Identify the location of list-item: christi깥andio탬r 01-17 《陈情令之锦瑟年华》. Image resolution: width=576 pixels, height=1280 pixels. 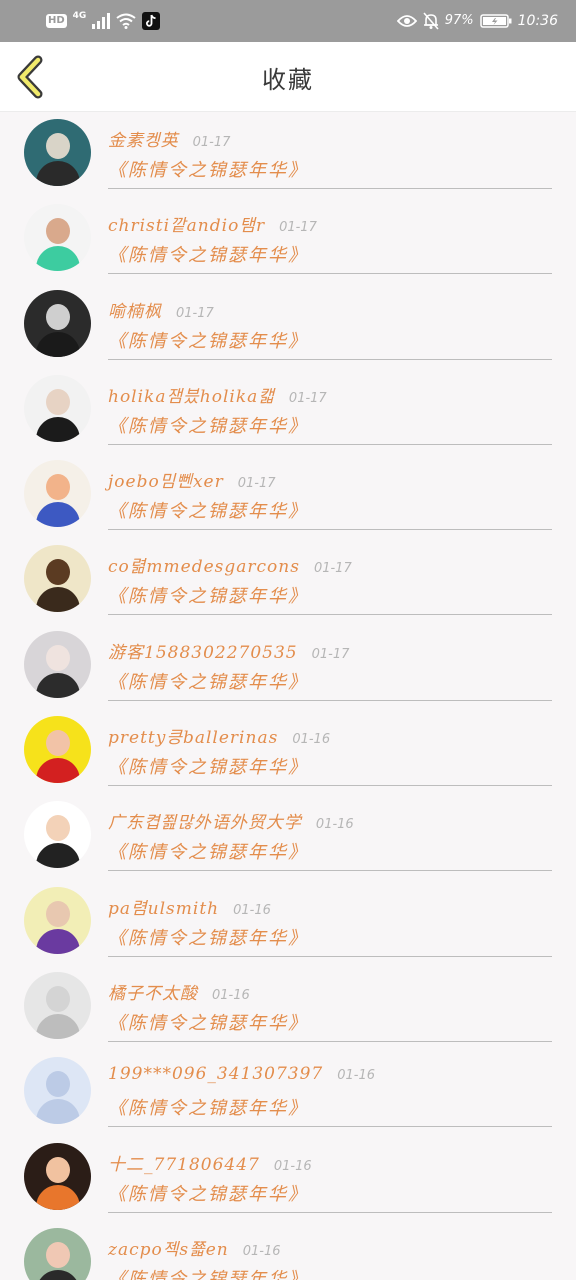
(288, 239).